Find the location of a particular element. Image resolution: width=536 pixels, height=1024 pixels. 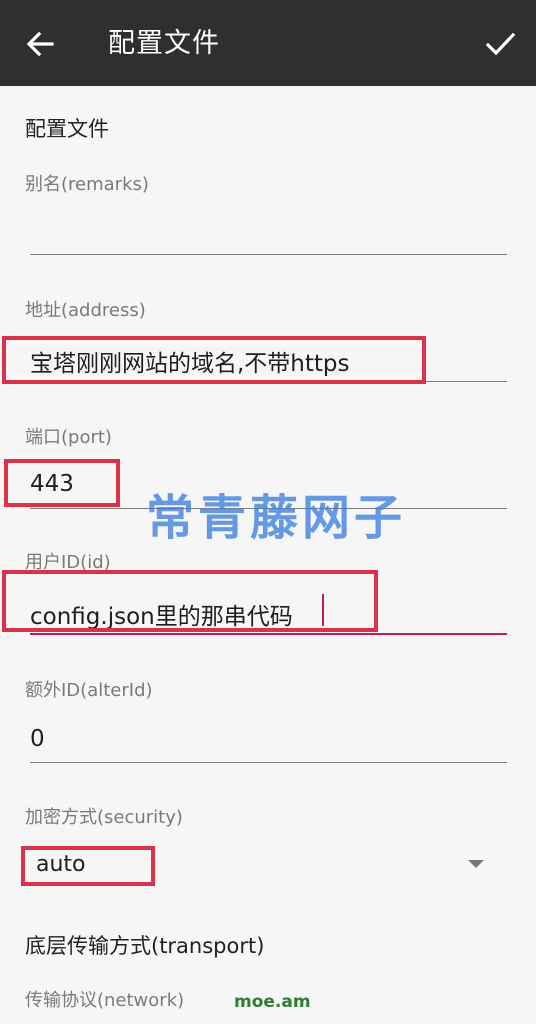

alter-id-underline is located at coordinates (268, 762).